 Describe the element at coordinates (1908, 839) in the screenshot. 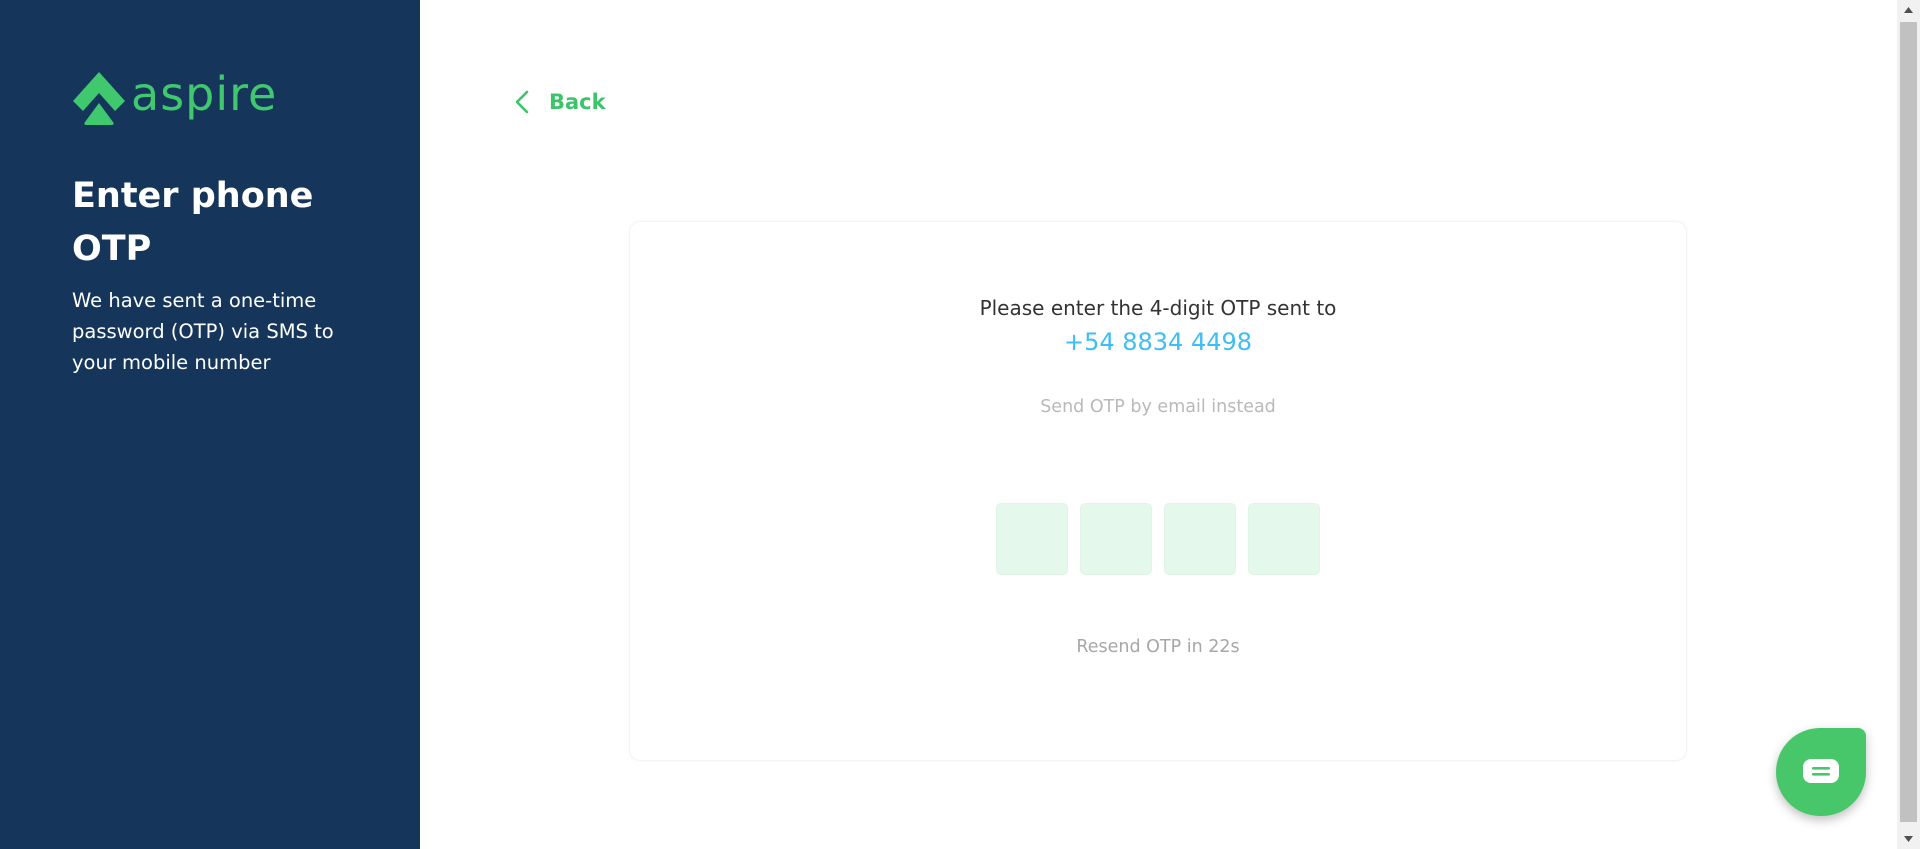

I see `scroll-down-arrow-icon` at that location.